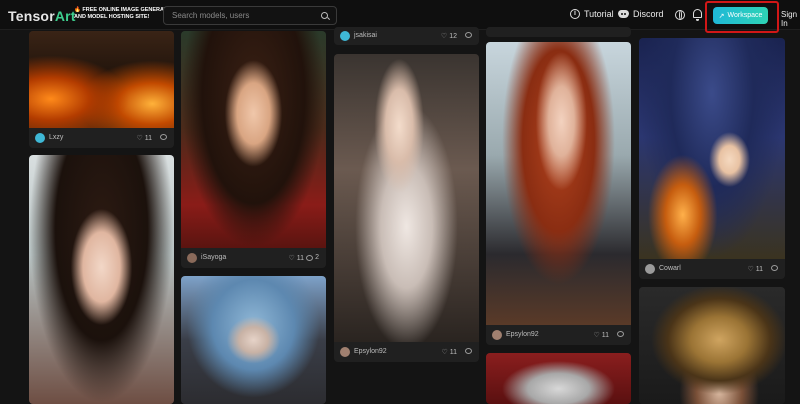  I want to click on sign-in-link: Sign In, so click(790, 19).